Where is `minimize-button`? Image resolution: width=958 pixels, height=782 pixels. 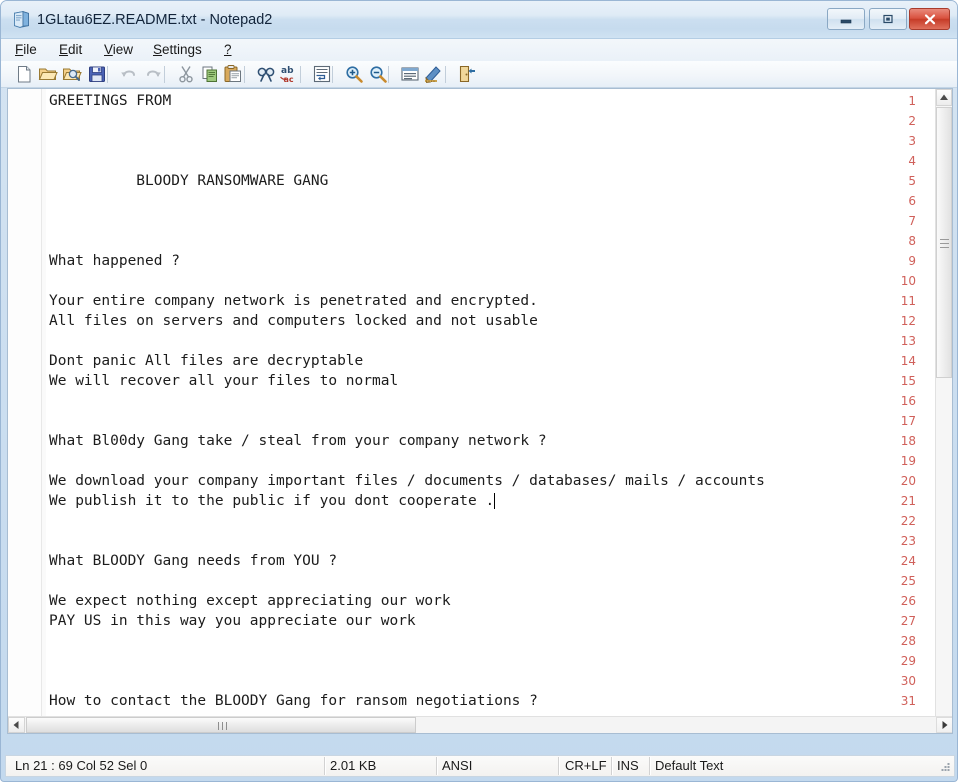 minimize-button is located at coordinates (846, 19).